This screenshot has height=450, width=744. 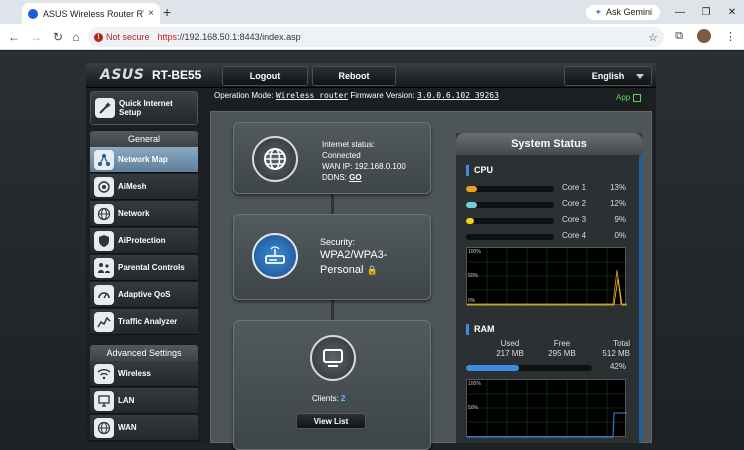 I want to click on sidebar-item-aimesh: AiMesh, so click(x=144, y=187).